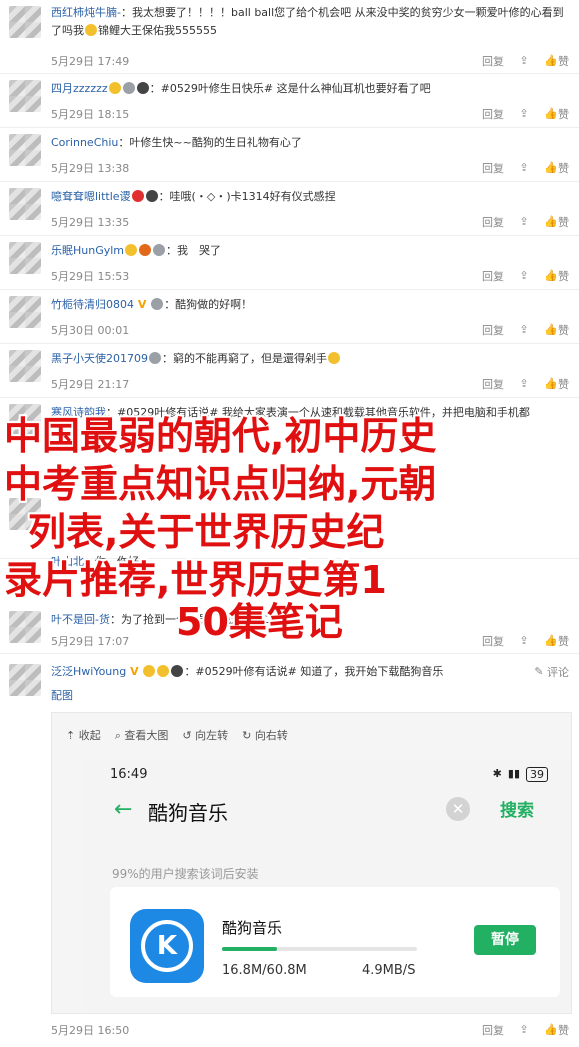  What do you see at coordinates (185, 874) in the screenshot?
I see `install-hint: 99%的用户搜索该词后安装` at bounding box center [185, 874].